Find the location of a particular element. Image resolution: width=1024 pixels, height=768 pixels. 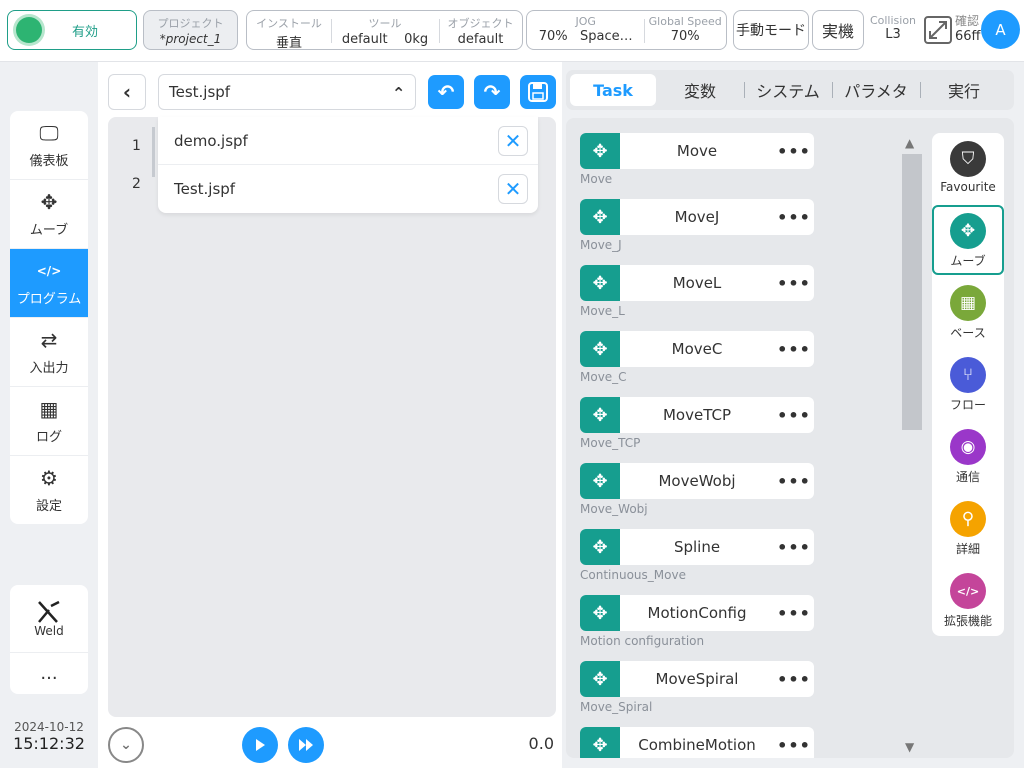

sidebar-item-move: ✥ ムーブ is located at coordinates (49, 214).